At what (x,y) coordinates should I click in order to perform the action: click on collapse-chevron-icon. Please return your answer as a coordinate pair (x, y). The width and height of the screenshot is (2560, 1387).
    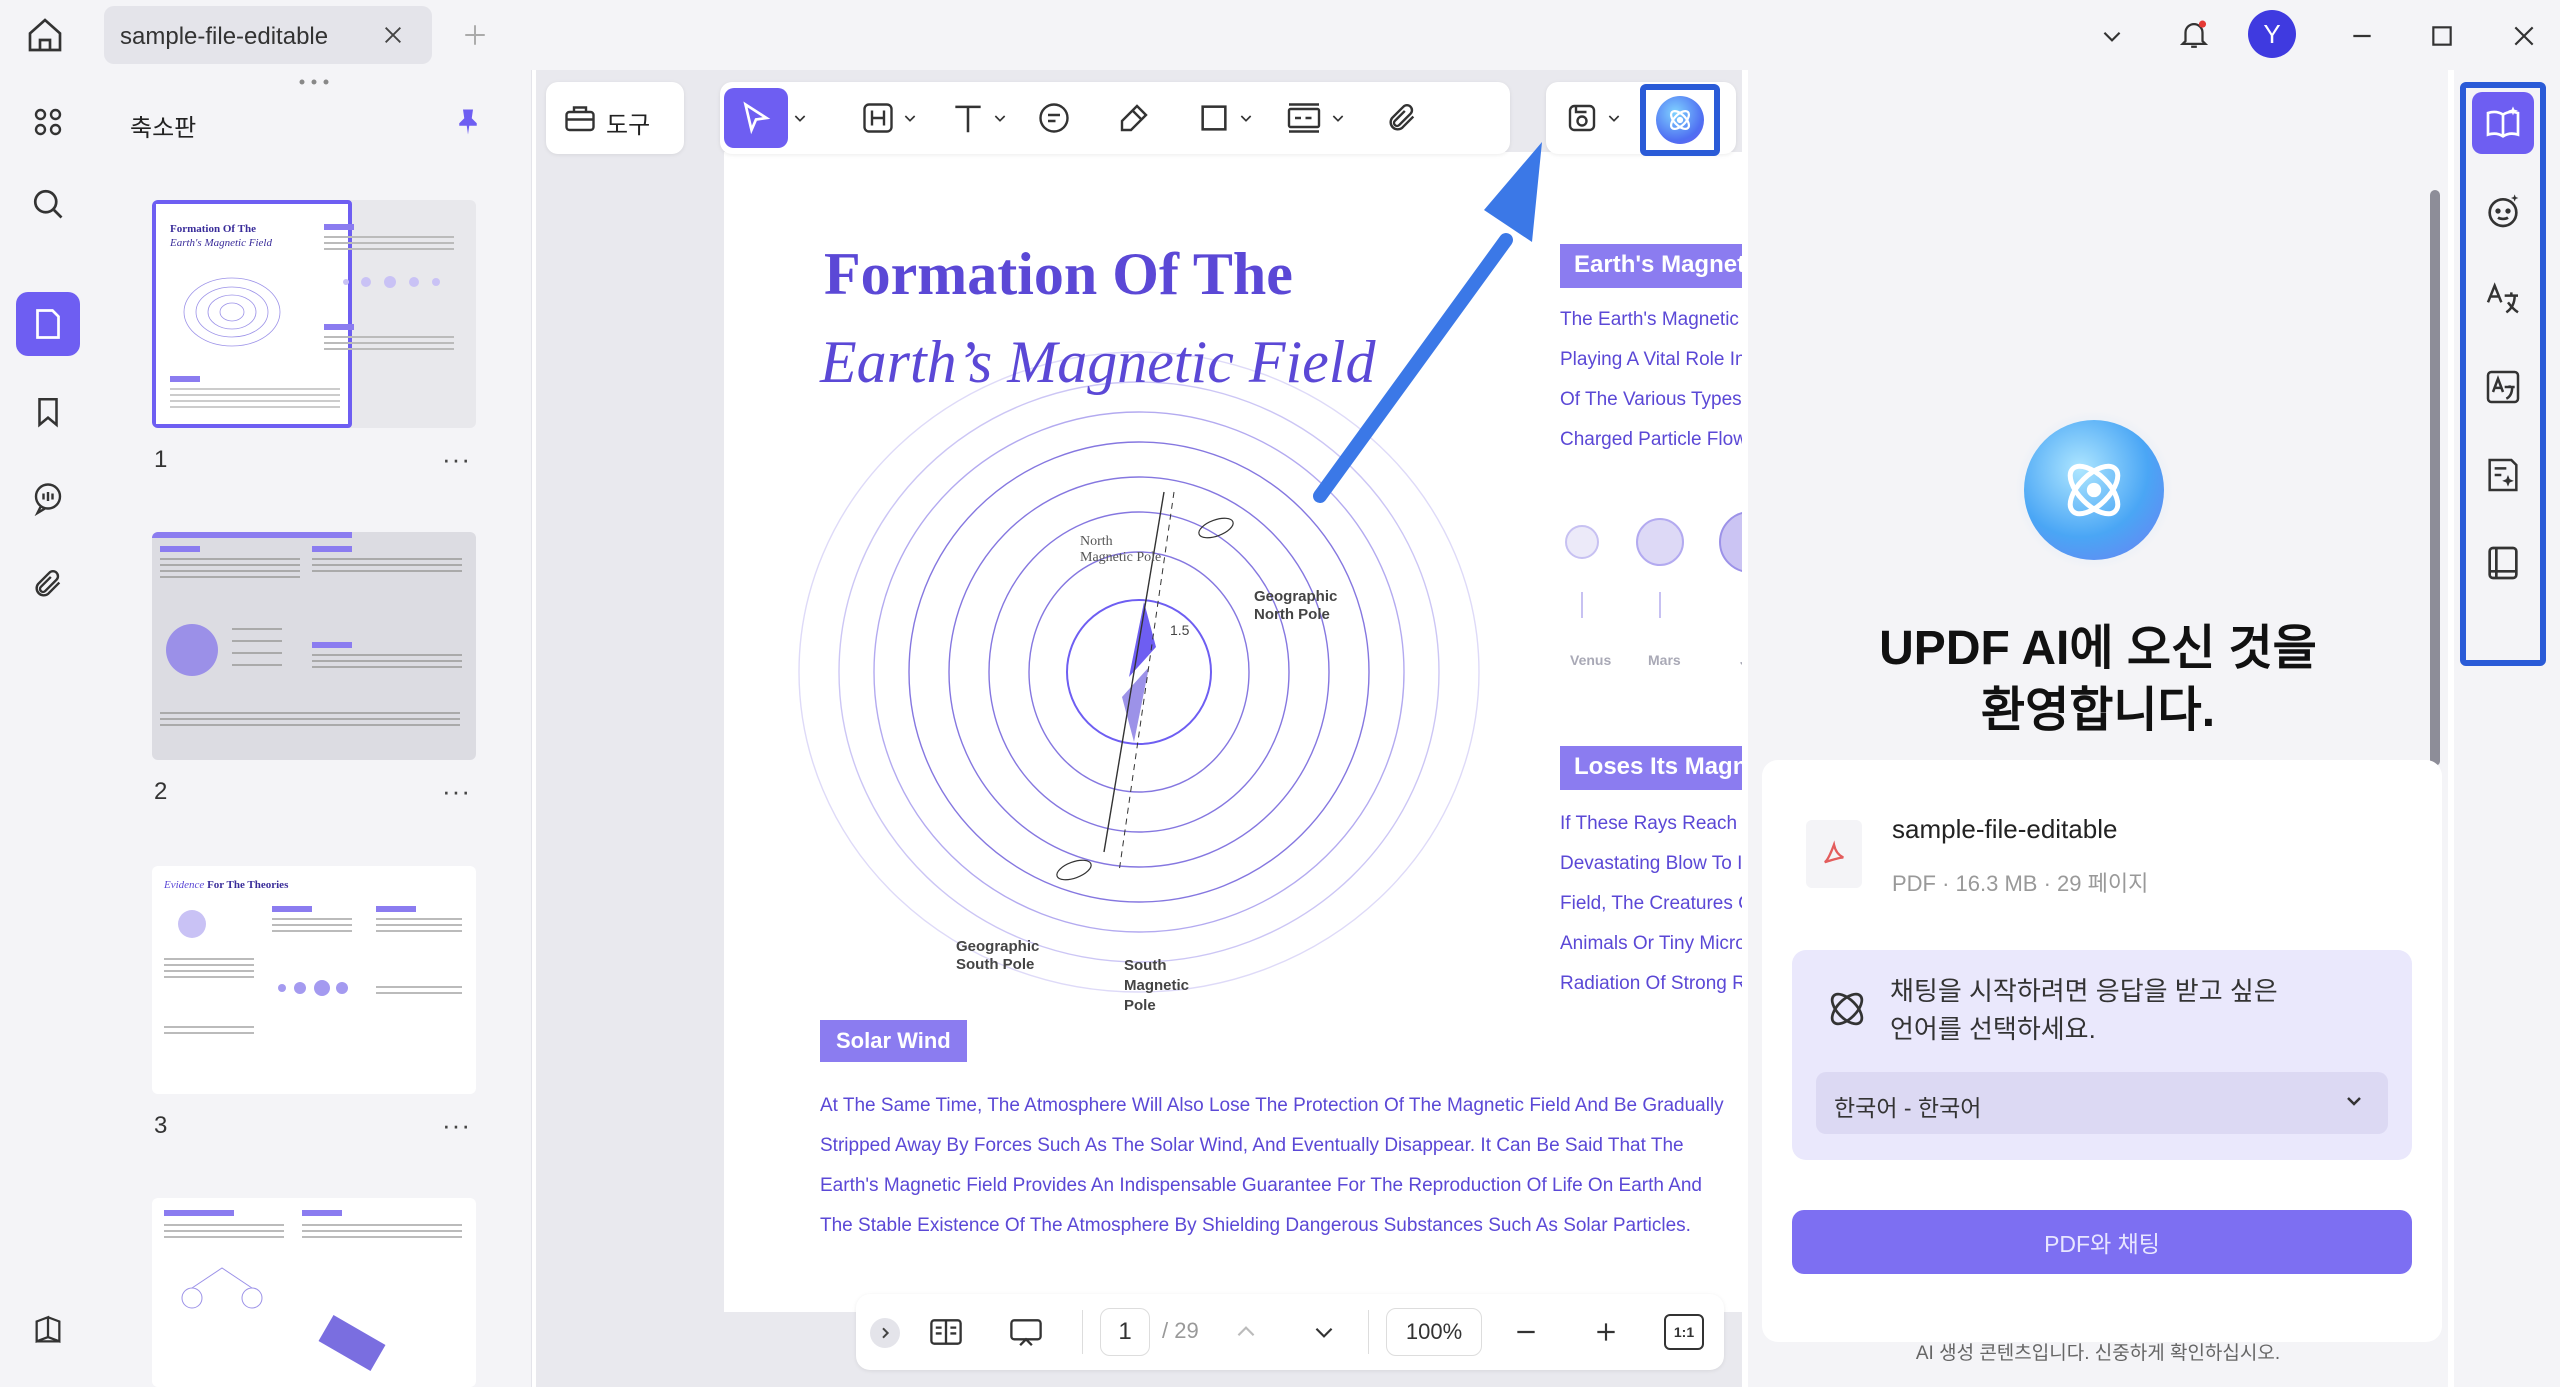
    Looking at the image, I should click on (885, 1333).